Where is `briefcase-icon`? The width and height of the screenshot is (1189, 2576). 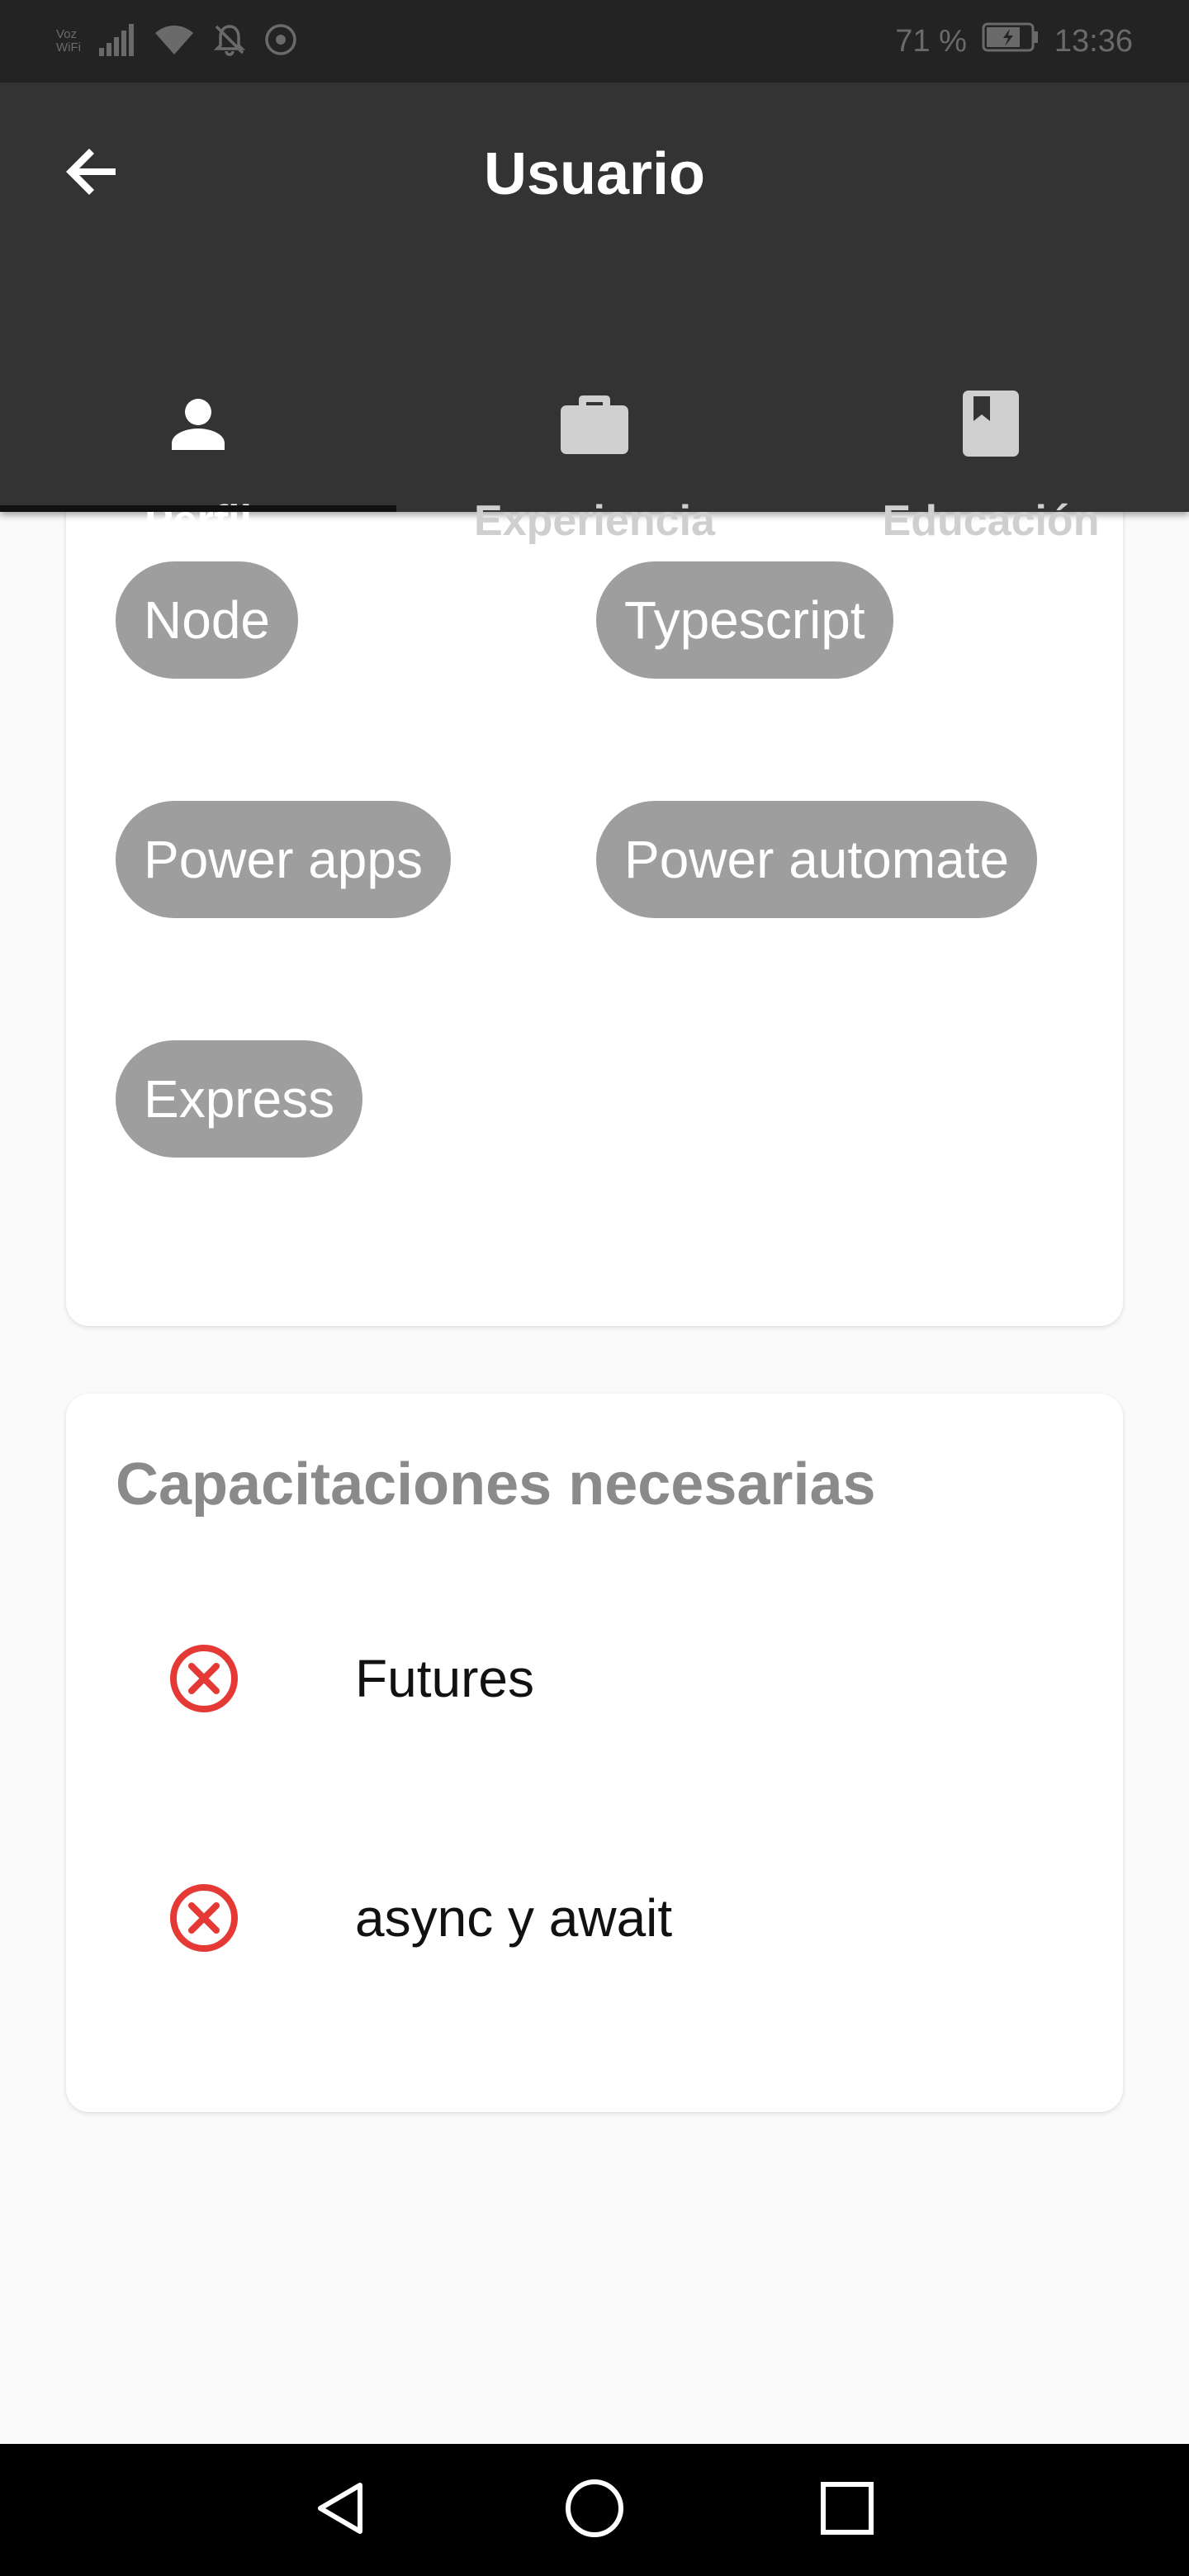 briefcase-icon is located at coordinates (594, 425).